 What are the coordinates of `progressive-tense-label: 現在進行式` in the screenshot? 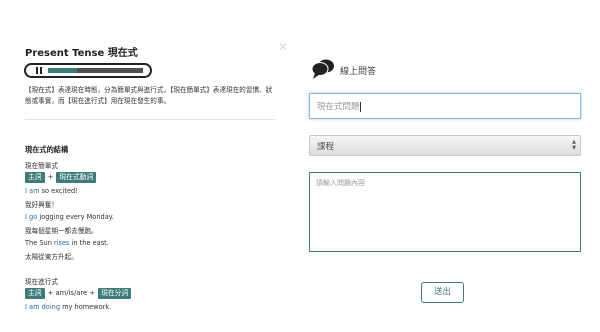 It's located at (41, 282).